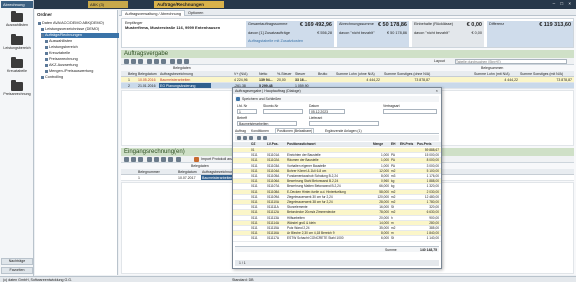 The image size is (576, 282). What do you see at coordinates (195, 13) in the screenshot?
I see `tab-optionen: Optionen` at bounding box center [195, 13].